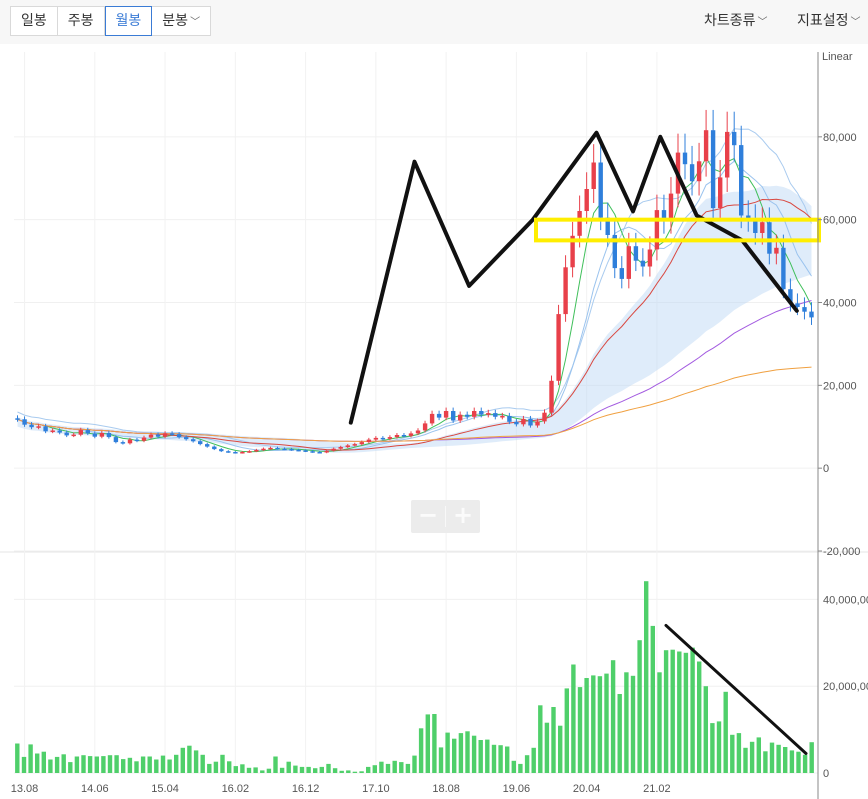  What do you see at coordinates (428, 516) in the screenshot?
I see `zoom-out-button: −` at bounding box center [428, 516].